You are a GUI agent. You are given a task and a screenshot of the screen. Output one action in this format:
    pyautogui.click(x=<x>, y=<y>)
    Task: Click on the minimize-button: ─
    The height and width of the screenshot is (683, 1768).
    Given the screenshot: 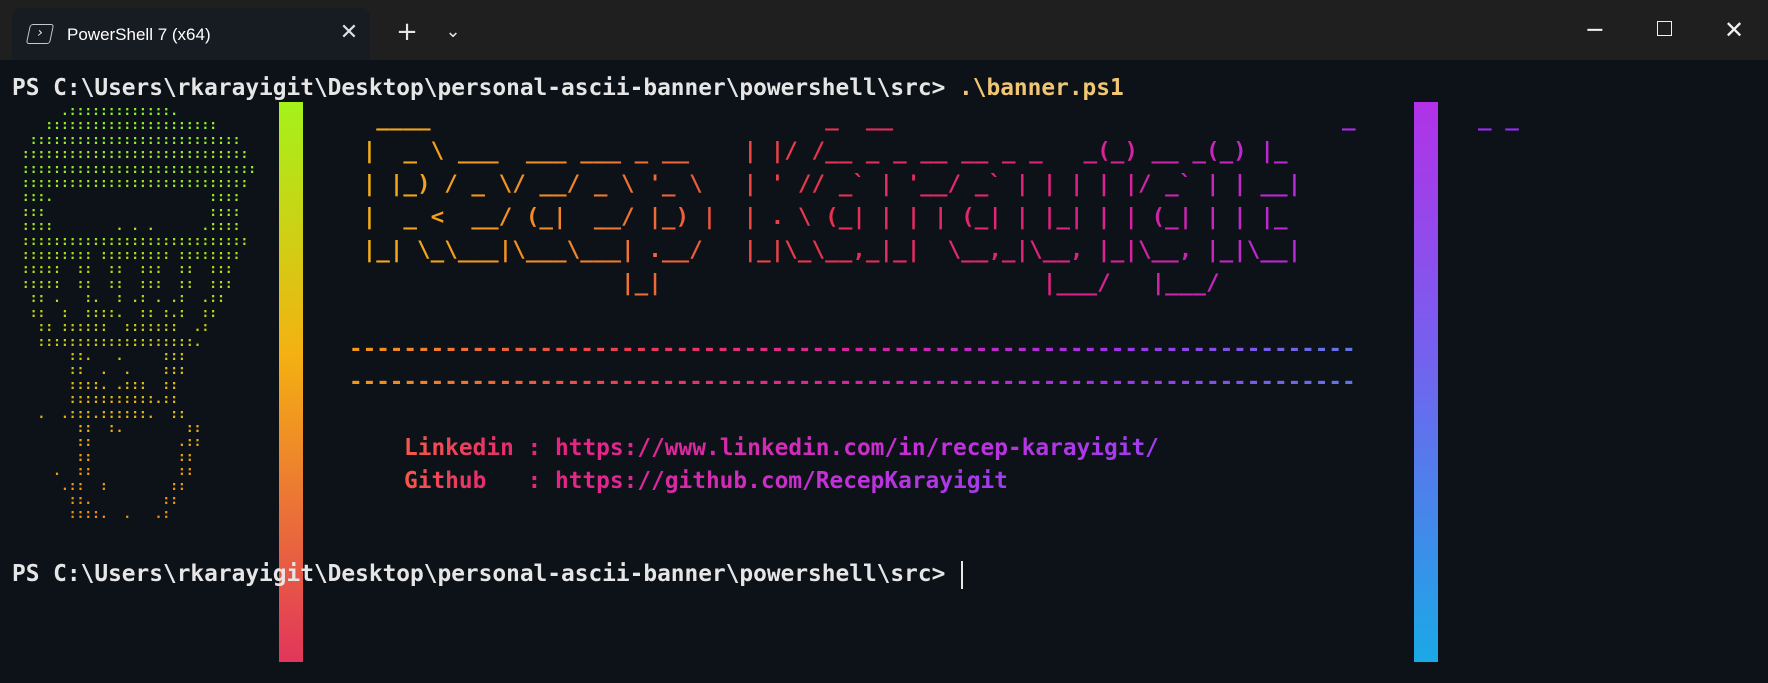 What is the action you would take?
    pyautogui.click(x=1595, y=30)
    